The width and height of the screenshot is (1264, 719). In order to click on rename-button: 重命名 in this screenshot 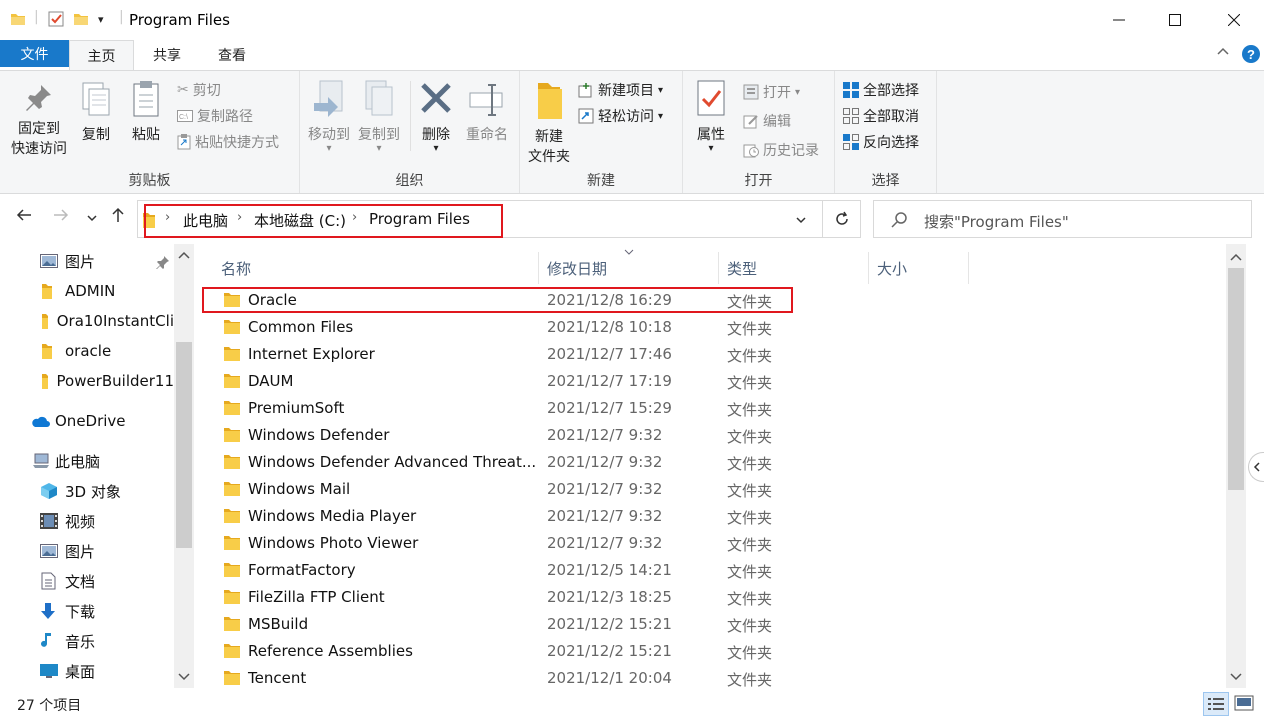, I will do `click(487, 113)`.